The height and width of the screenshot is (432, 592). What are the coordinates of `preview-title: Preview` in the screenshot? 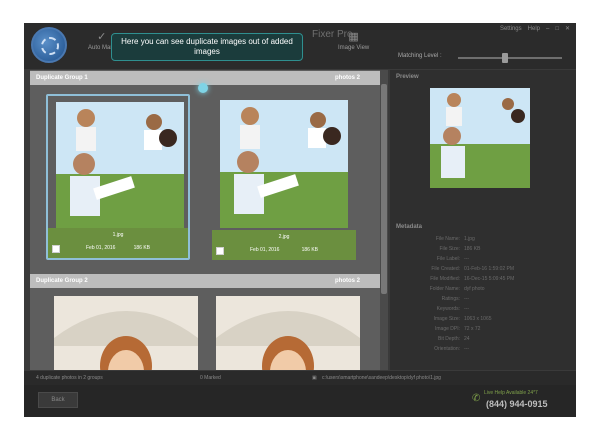 It's located at (407, 77).